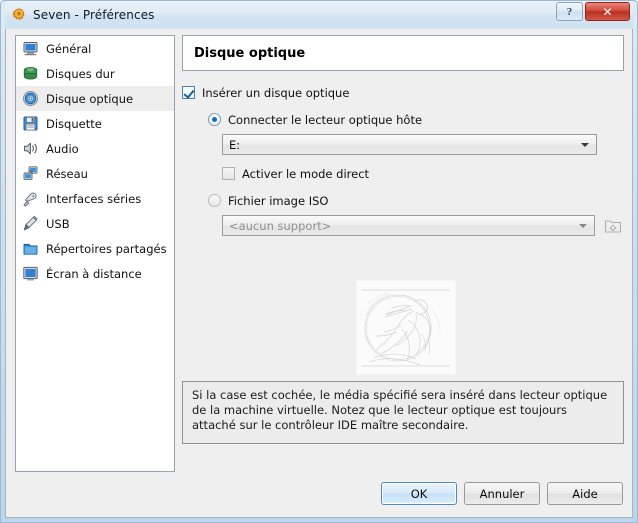  I want to click on speaker-icon, so click(30, 148).